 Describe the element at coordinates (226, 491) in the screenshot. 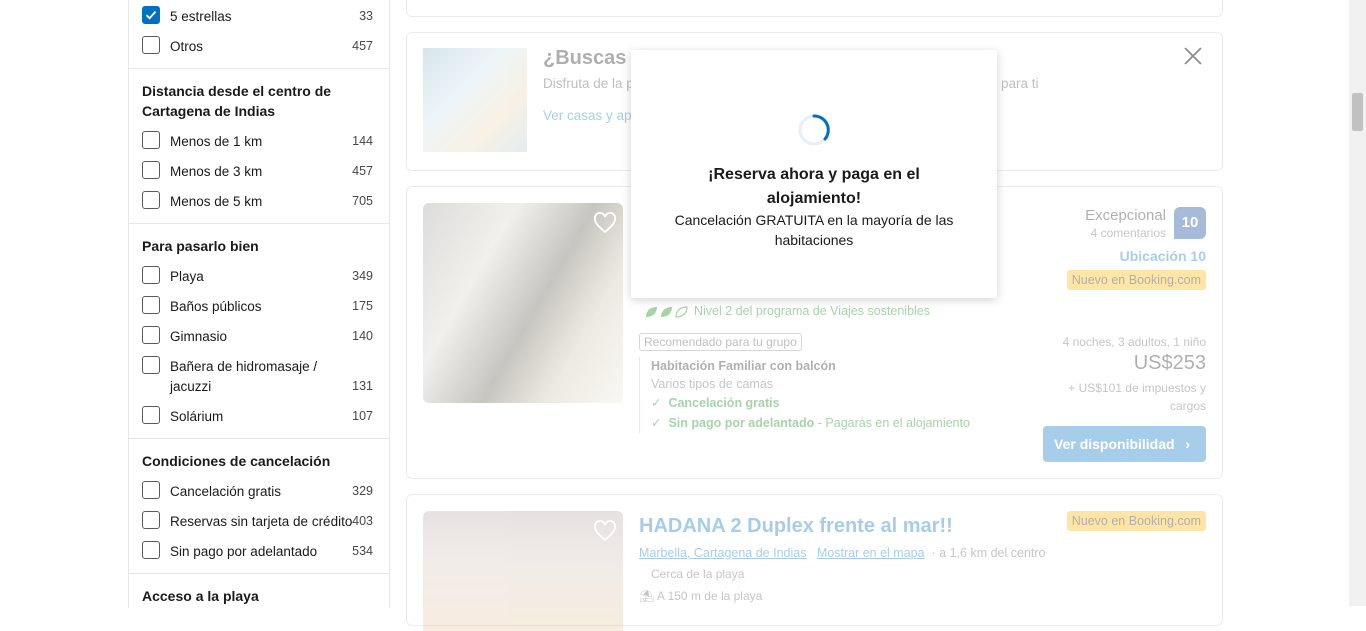

I see `filter-label: Cancelación gratis` at that location.